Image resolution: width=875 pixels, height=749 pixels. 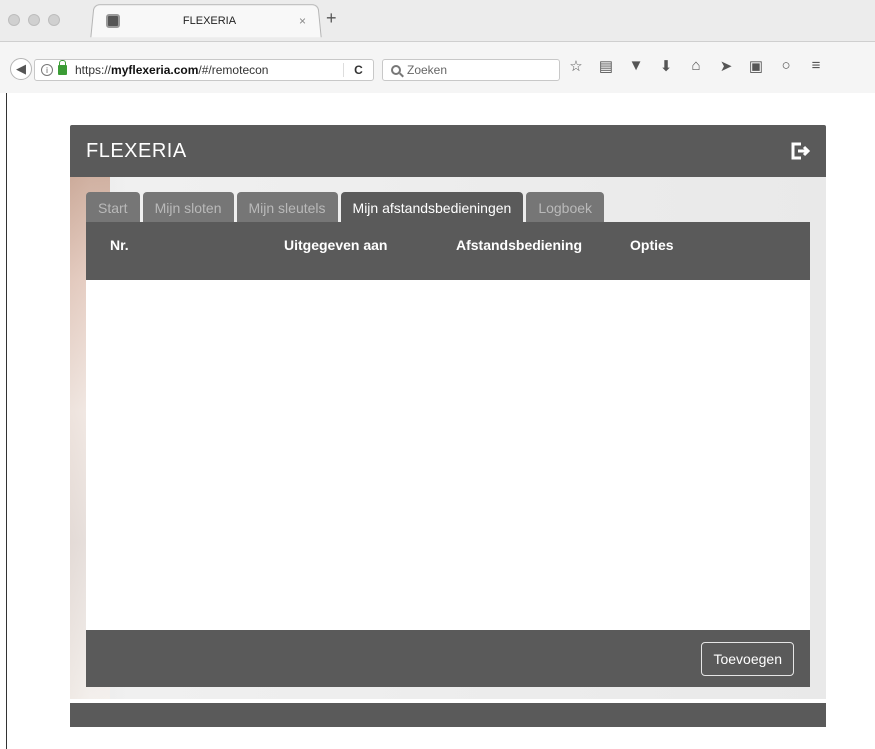 I want to click on download-icon: ⬇, so click(x=666, y=66).